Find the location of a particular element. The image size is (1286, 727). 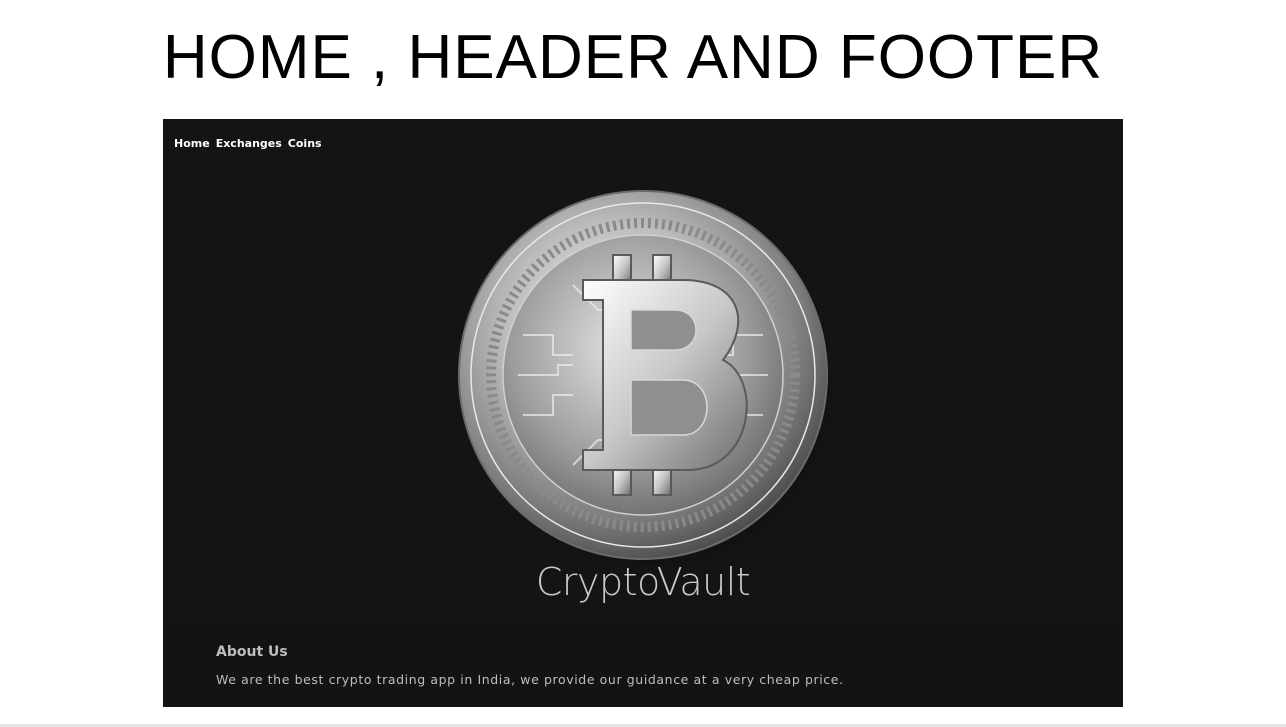

footer-heading: About Us is located at coordinates (252, 652).